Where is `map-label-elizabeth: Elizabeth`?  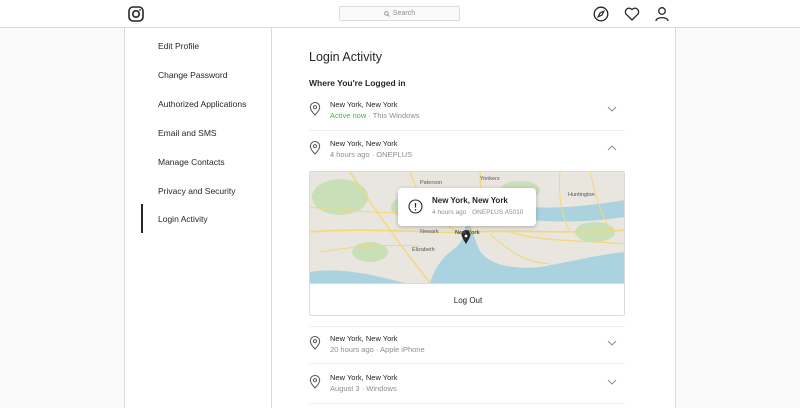 map-label-elizabeth: Elizabeth is located at coordinates (423, 250).